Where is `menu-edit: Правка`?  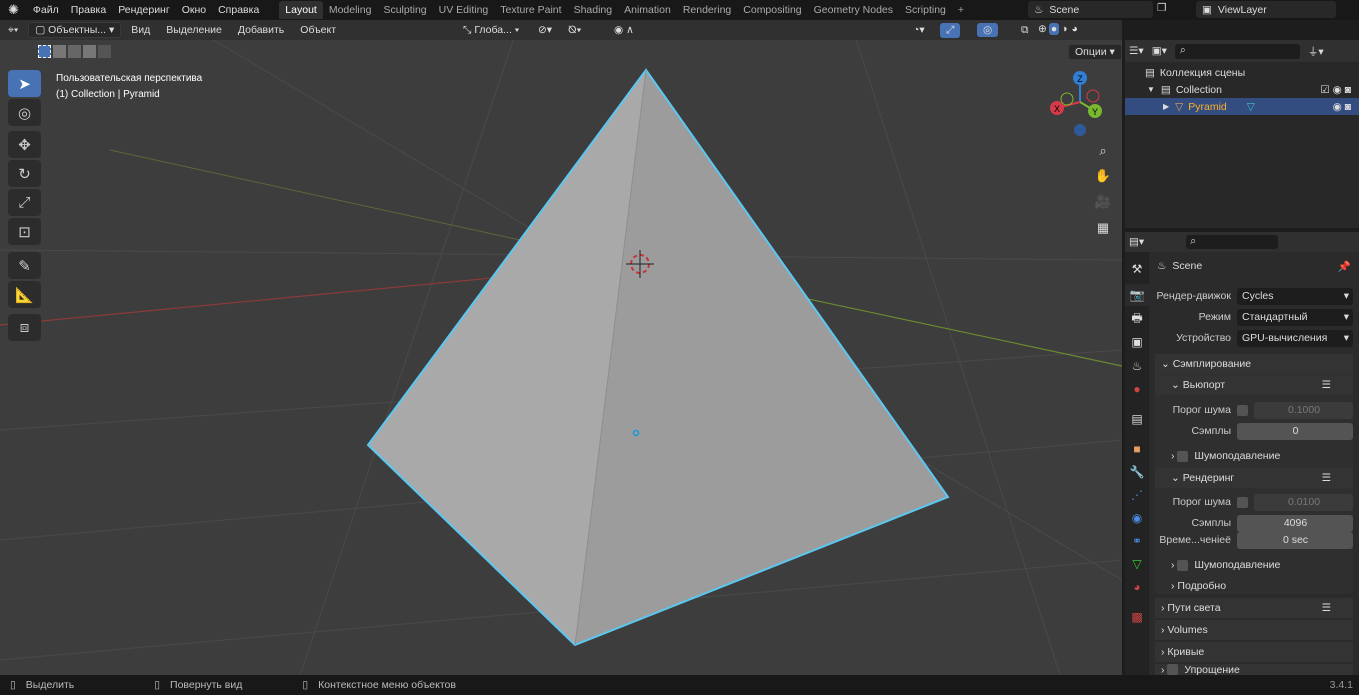 menu-edit: Правка is located at coordinates (88, 10).